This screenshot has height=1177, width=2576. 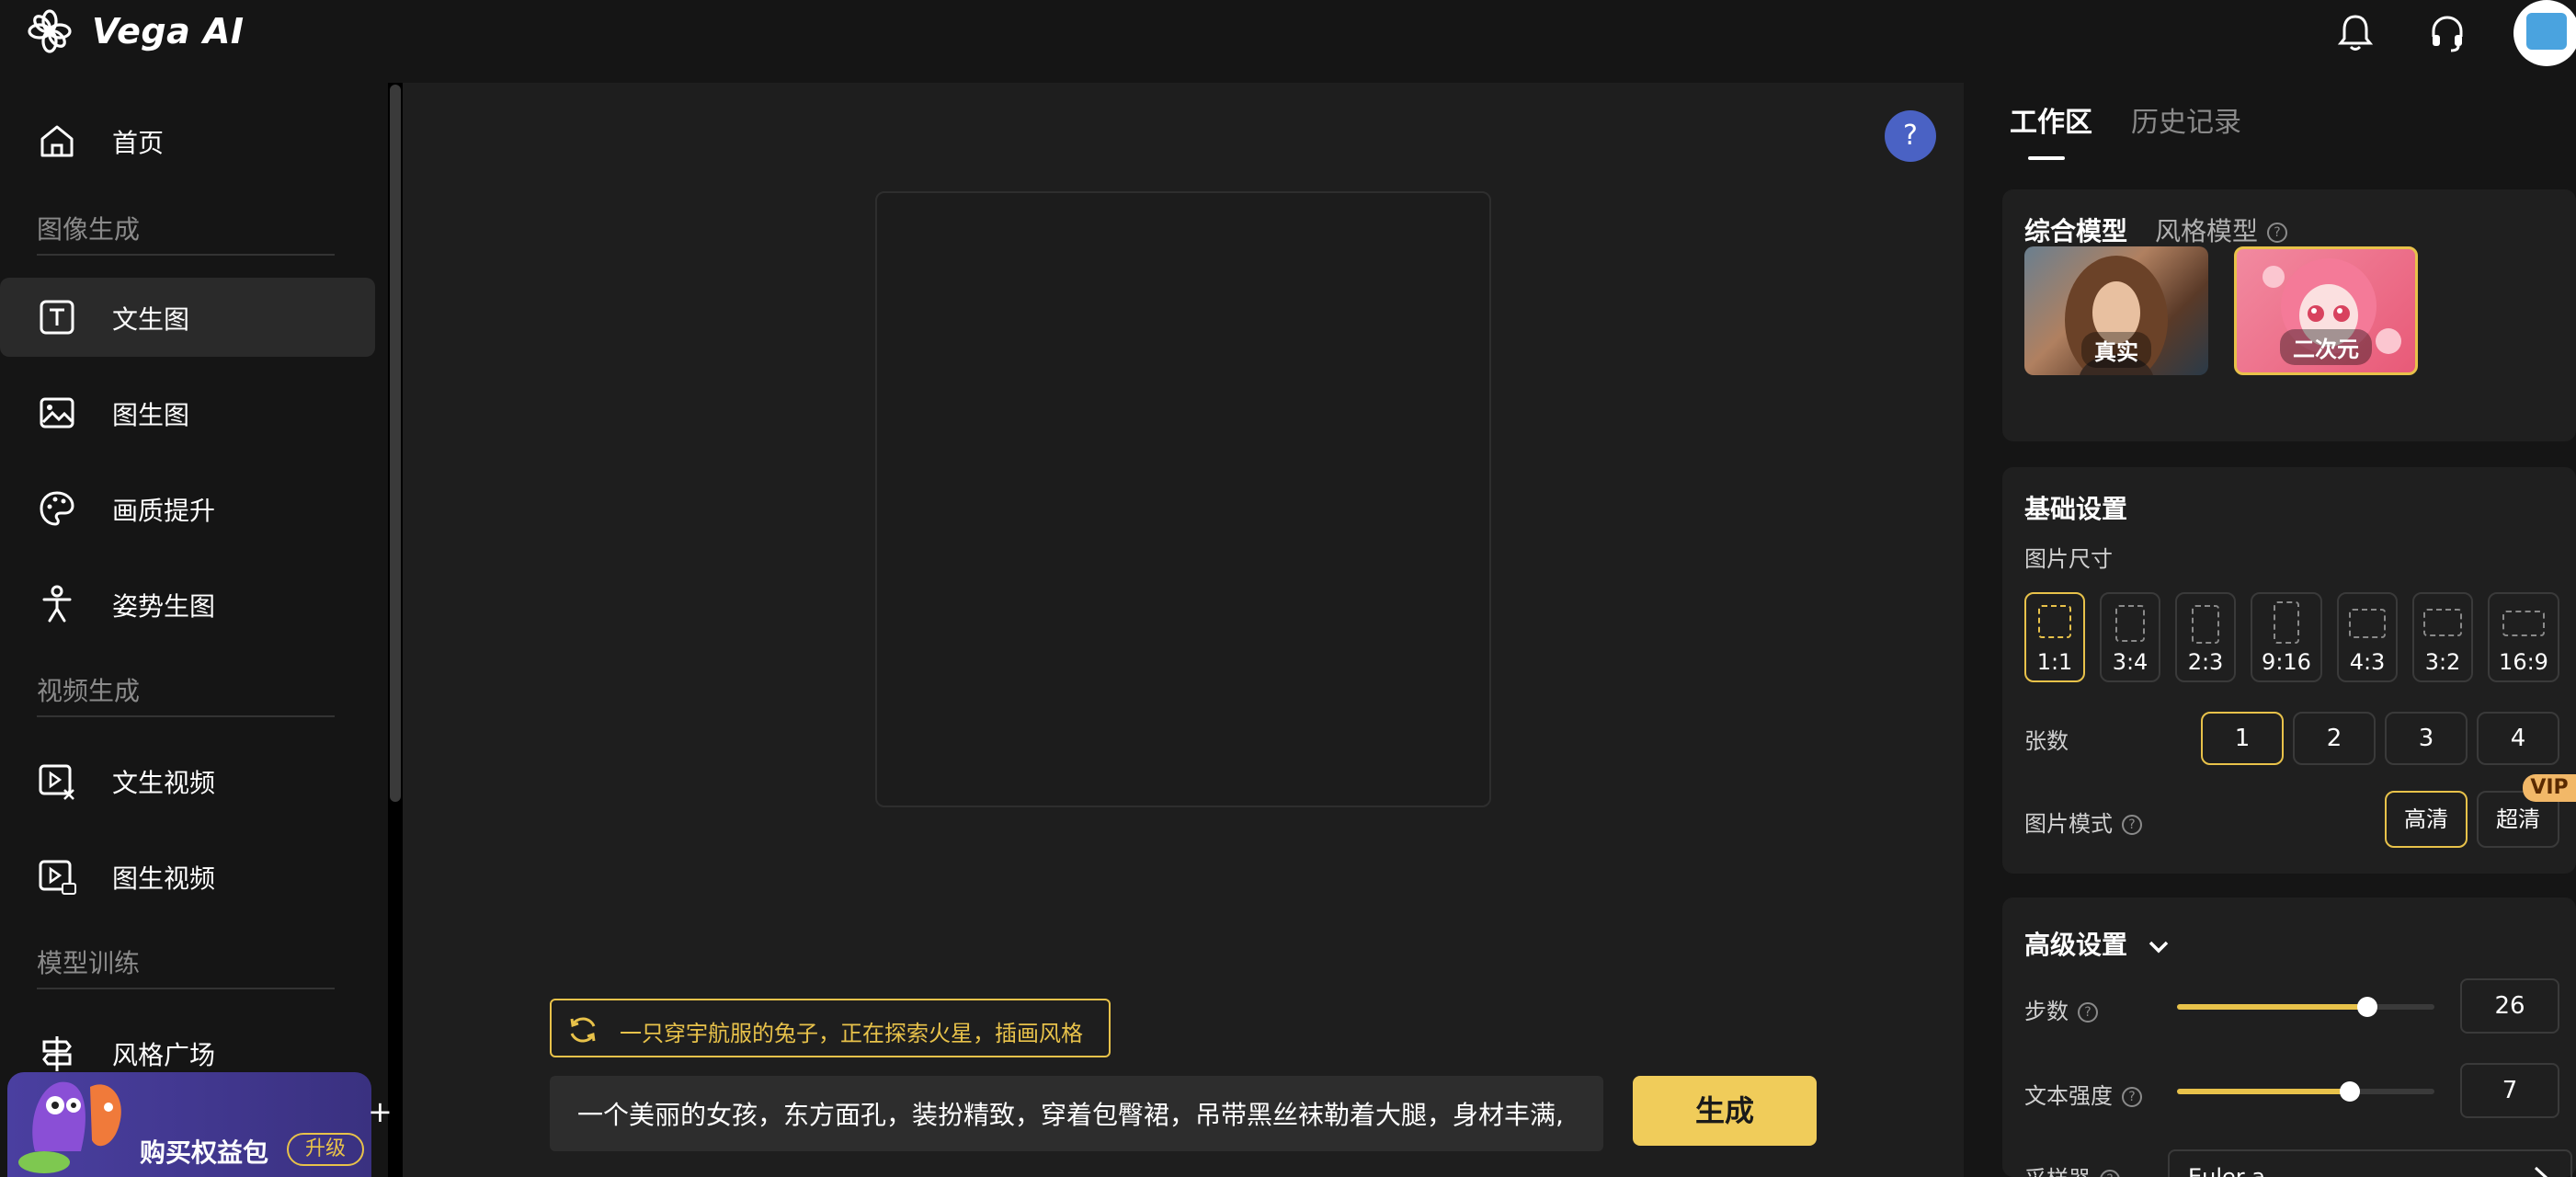 What do you see at coordinates (2355, 33) in the screenshot?
I see `bell-icon` at bounding box center [2355, 33].